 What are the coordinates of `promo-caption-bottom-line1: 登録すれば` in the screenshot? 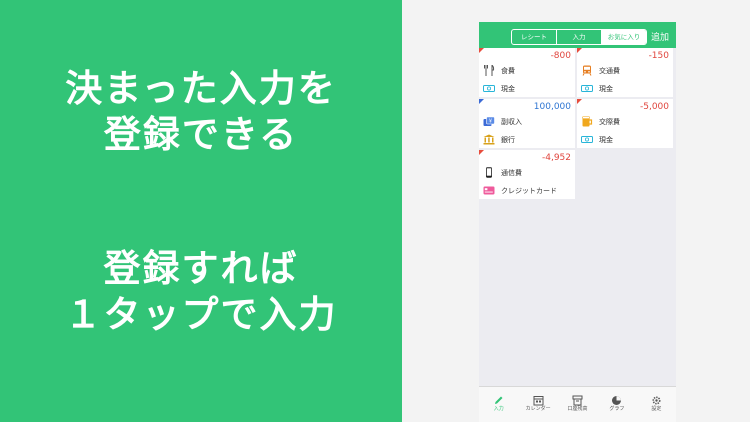 It's located at (201, 268).